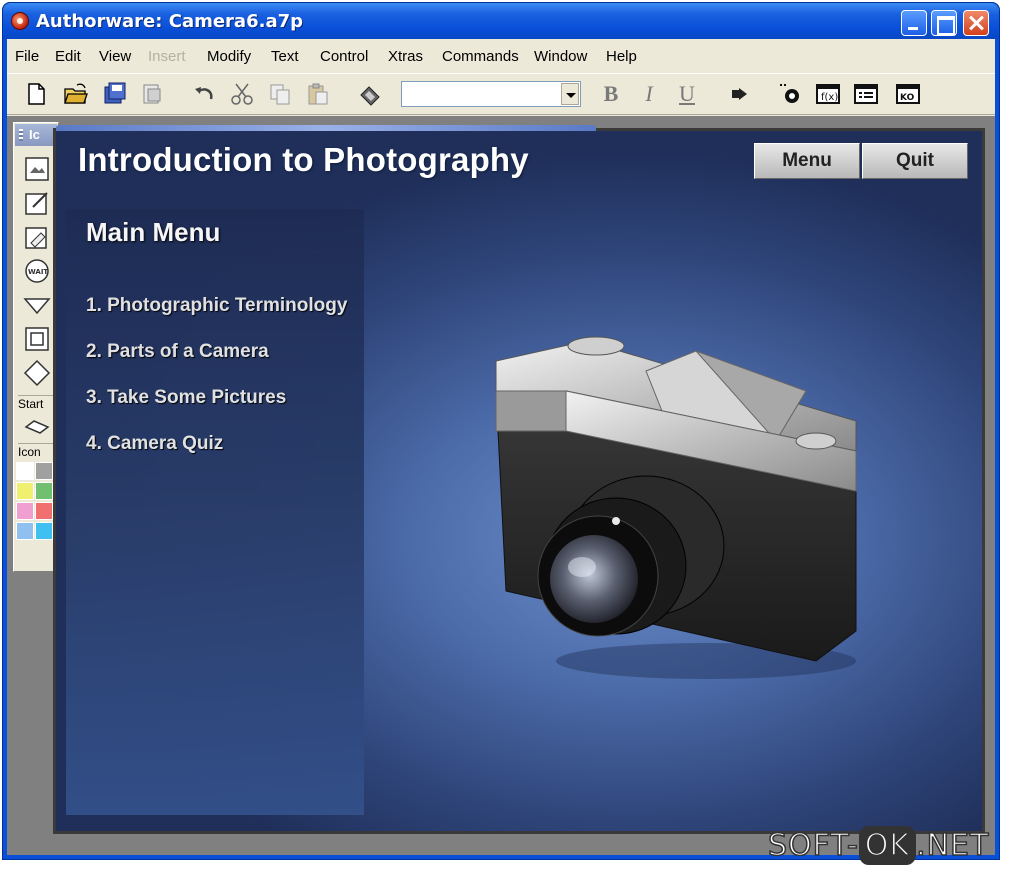 This screenshot has width=1020, height=873. What do you see at coordinates (405, 56) in the screenshot?
I see `menu-xtras: Xtras` at bounding box center [405, 56].